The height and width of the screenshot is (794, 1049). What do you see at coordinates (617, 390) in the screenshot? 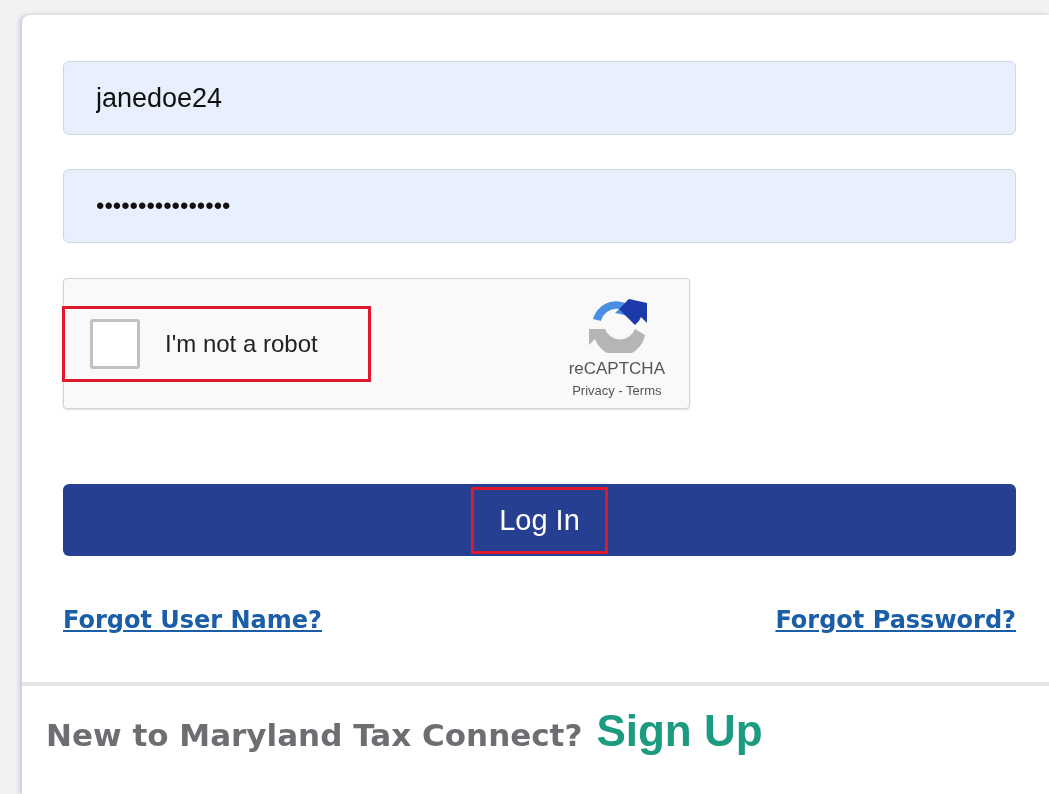
I see `privacy-terms-links: Privacy - Terms` at bounding box center [617, 390].